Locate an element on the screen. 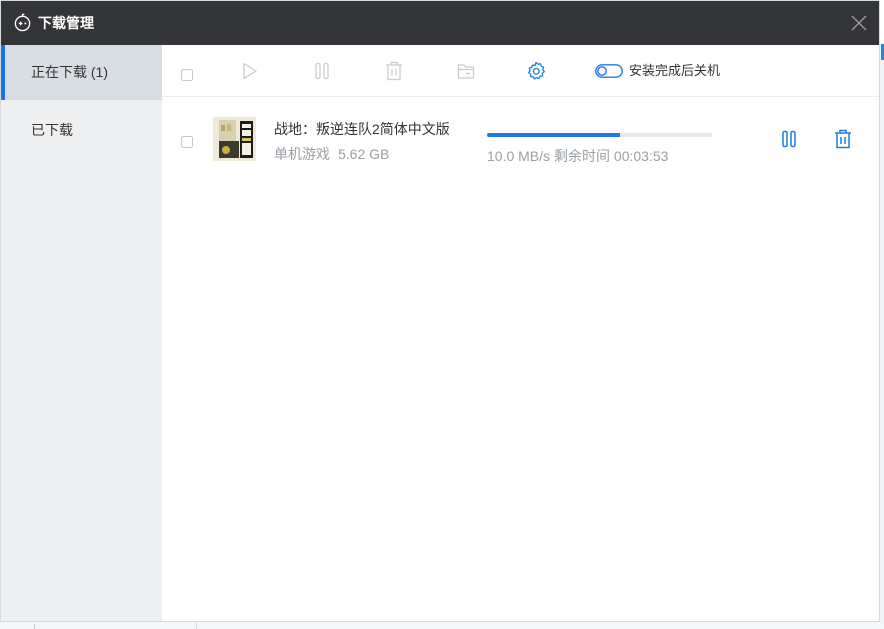 The image size is (884, 629). gear-icon is located at coordinates (536, 70).